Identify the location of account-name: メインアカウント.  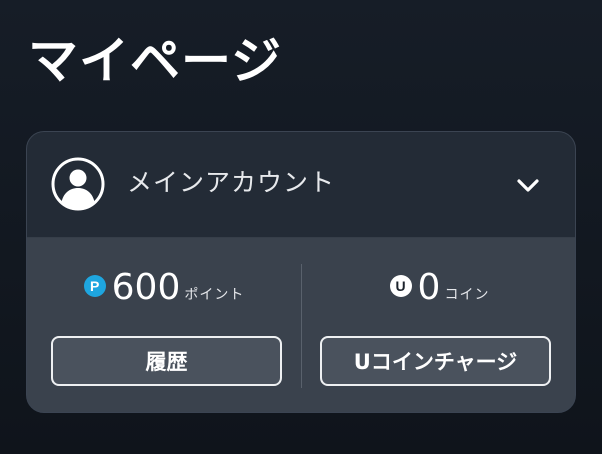
(231, 182).